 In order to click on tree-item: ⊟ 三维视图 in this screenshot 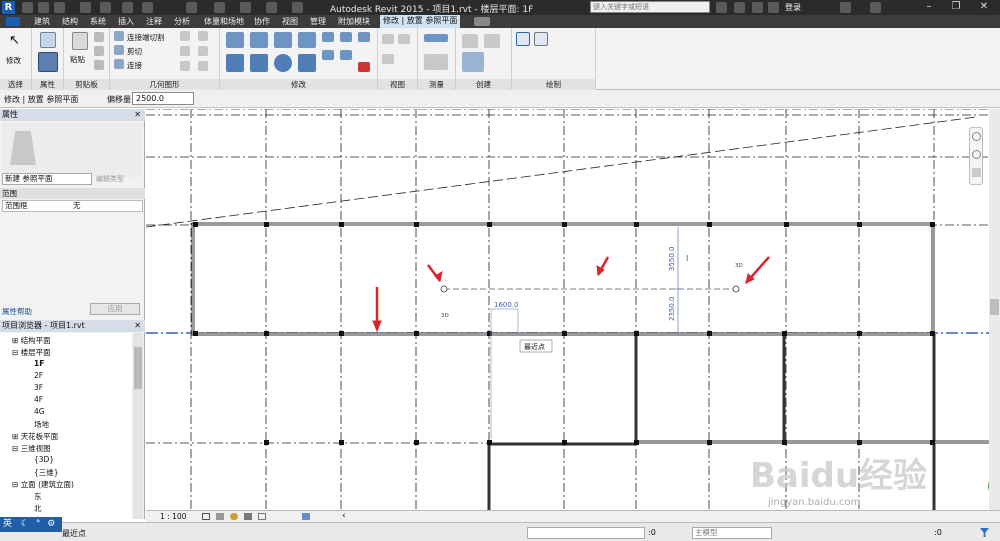, I will do `click(31, 448)`.